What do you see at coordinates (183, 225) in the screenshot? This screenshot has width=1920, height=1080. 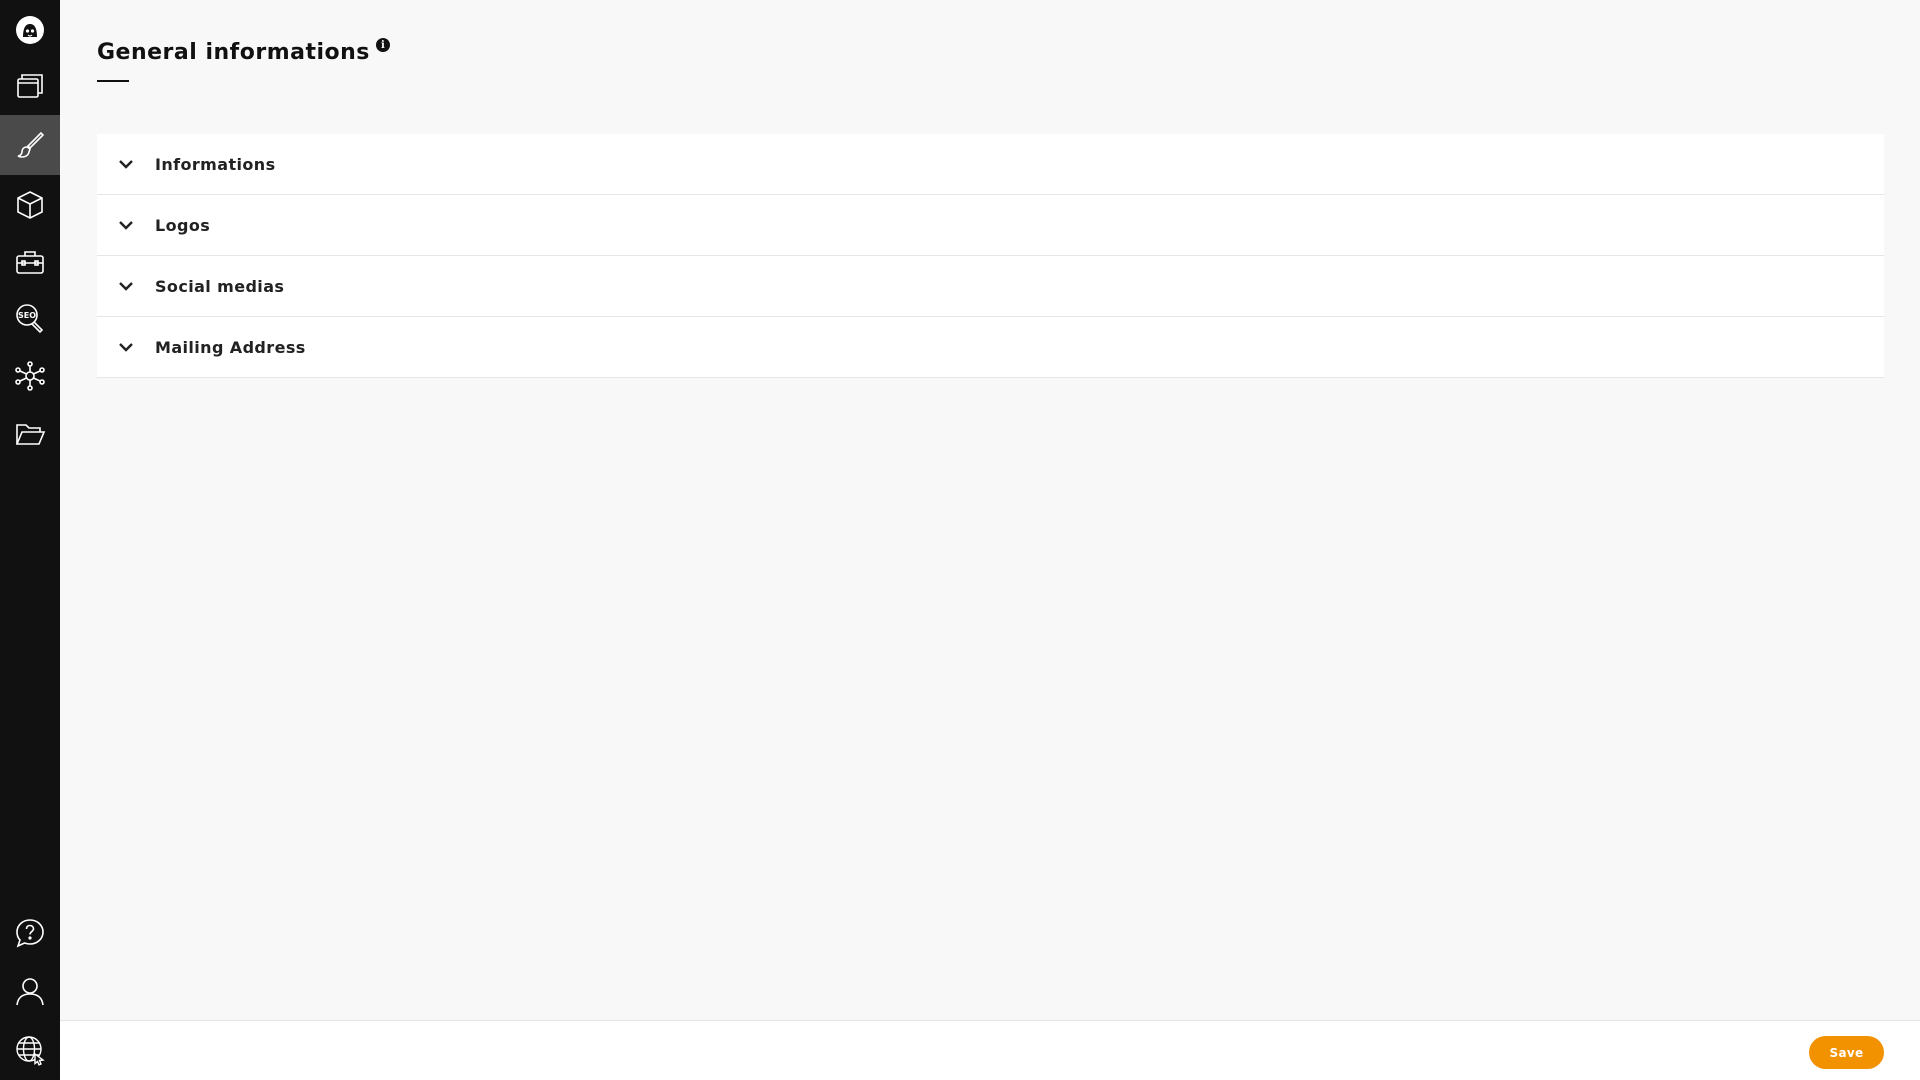 I see `accordion-label: Logos` at bounding box center [183, 225].